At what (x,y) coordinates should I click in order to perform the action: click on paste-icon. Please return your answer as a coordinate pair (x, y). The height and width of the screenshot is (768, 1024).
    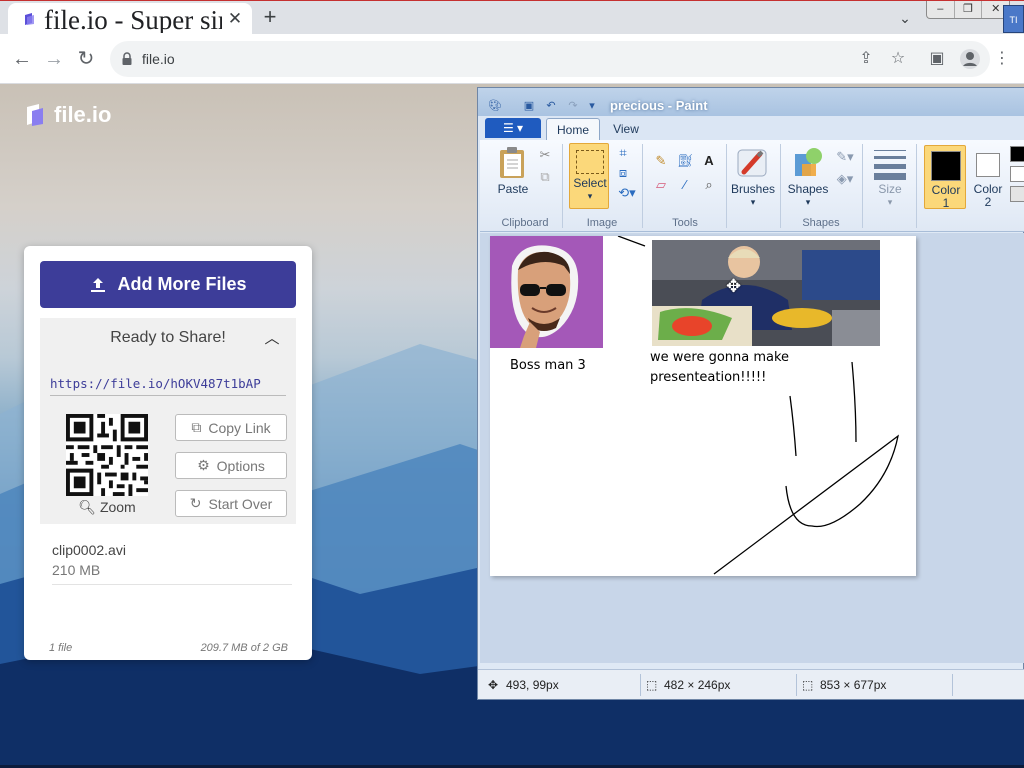
    Looking at the image, I should click on (513, 163).